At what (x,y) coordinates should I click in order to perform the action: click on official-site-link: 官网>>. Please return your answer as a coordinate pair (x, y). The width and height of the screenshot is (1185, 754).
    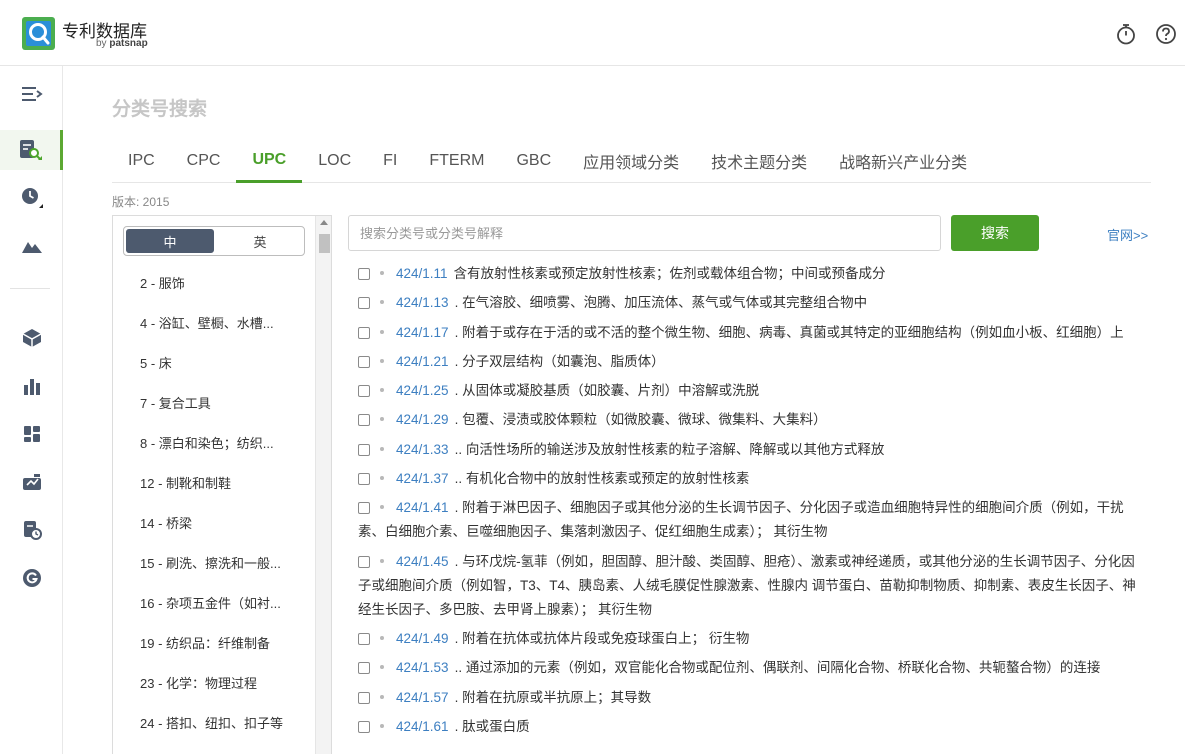
    Looking at the image, I should click on (1127, 234).